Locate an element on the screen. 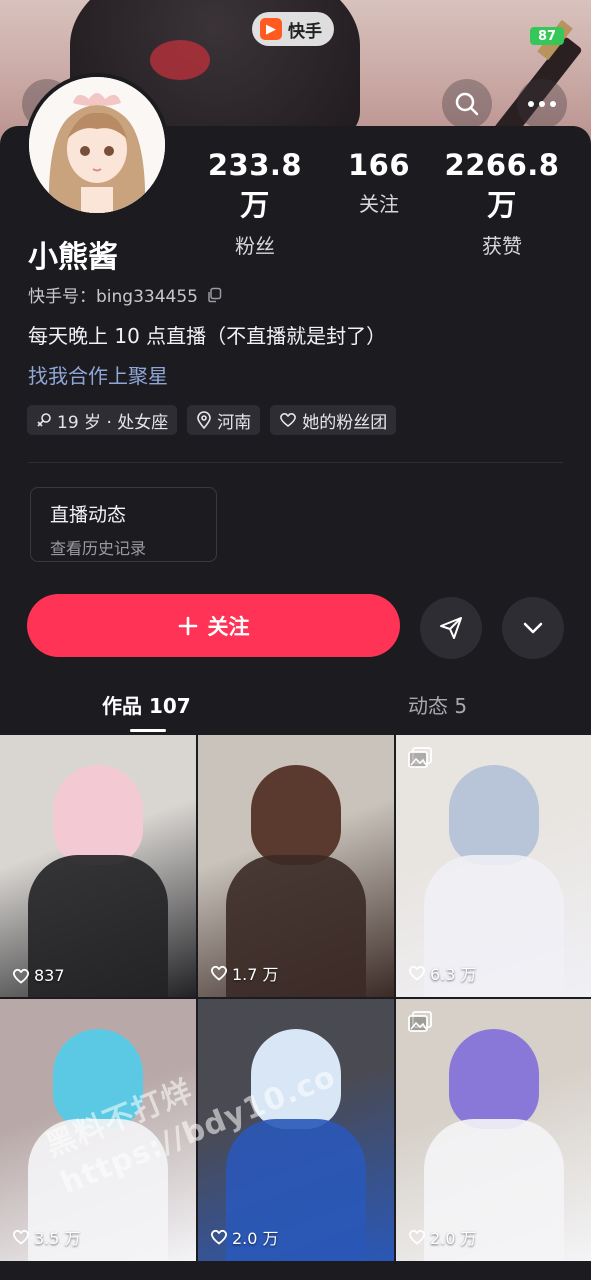  likes-count: 2266.8 万 is located at coordinates (502, 185).